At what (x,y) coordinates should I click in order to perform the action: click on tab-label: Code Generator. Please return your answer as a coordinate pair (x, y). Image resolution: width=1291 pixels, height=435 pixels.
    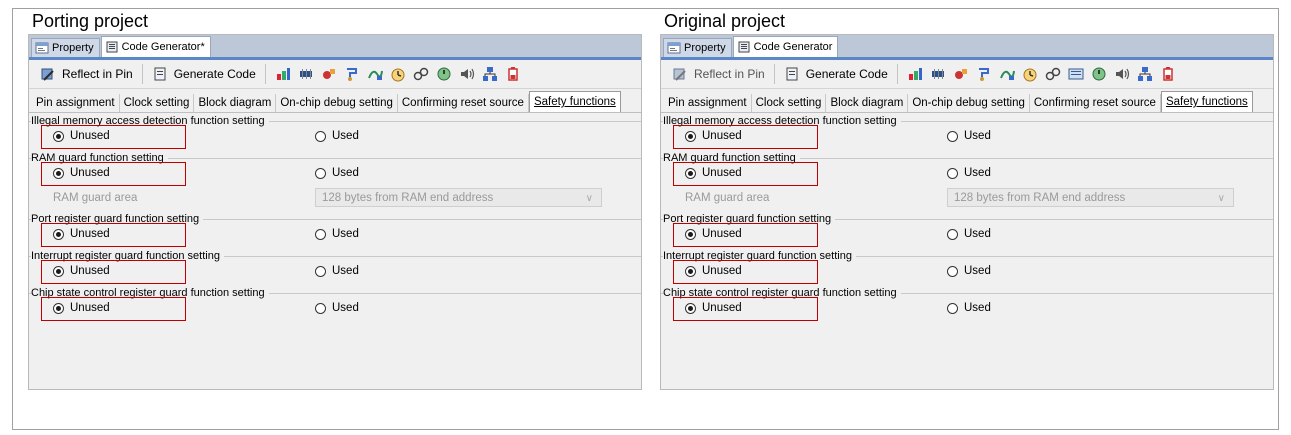
    Looking at the image, I should click on (793, 47).